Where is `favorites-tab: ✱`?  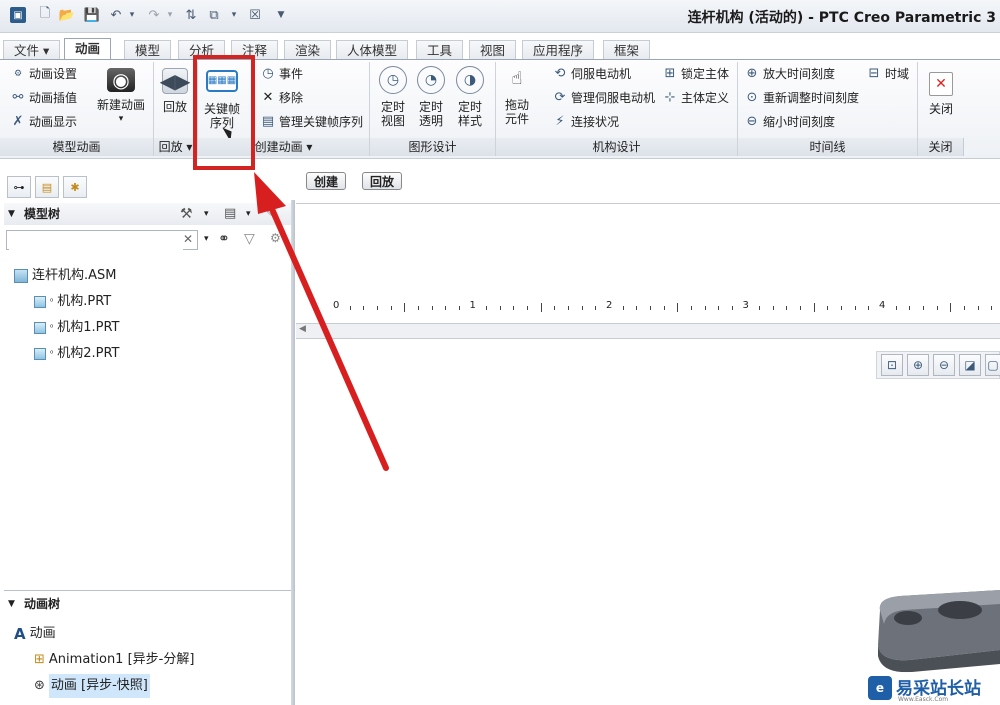 favorites-tab: ✱ is located at coordinates (75, 187).